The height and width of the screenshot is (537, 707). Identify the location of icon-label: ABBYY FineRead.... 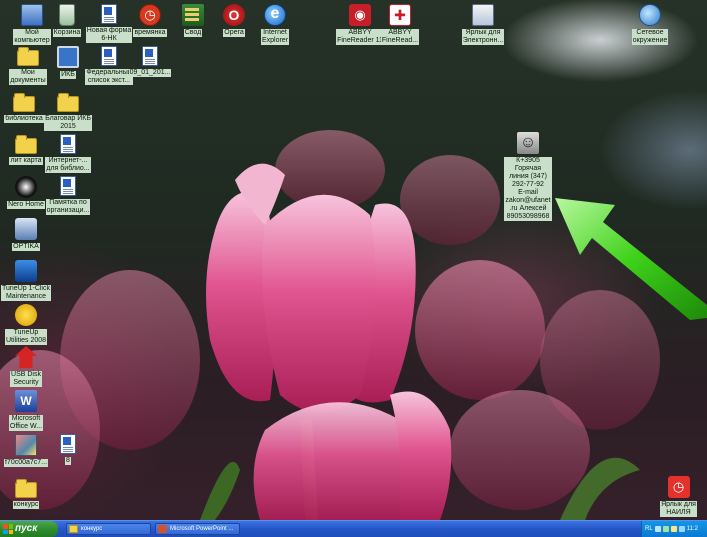
(400, 37).